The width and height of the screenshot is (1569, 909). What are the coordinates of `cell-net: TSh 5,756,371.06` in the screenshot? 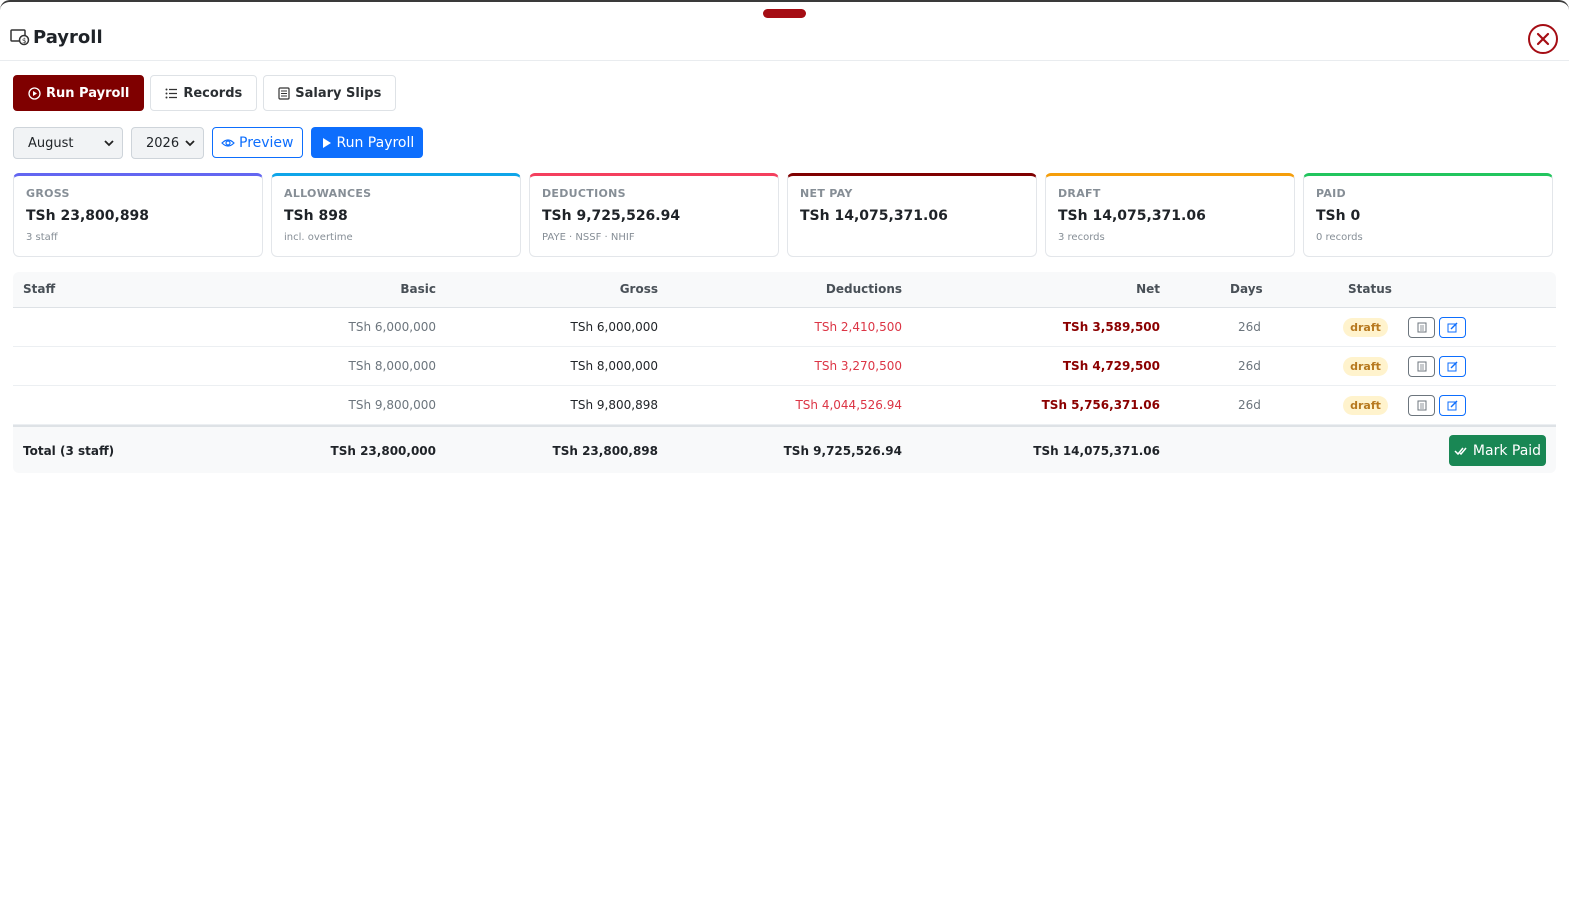 It's located at (1100, 405).